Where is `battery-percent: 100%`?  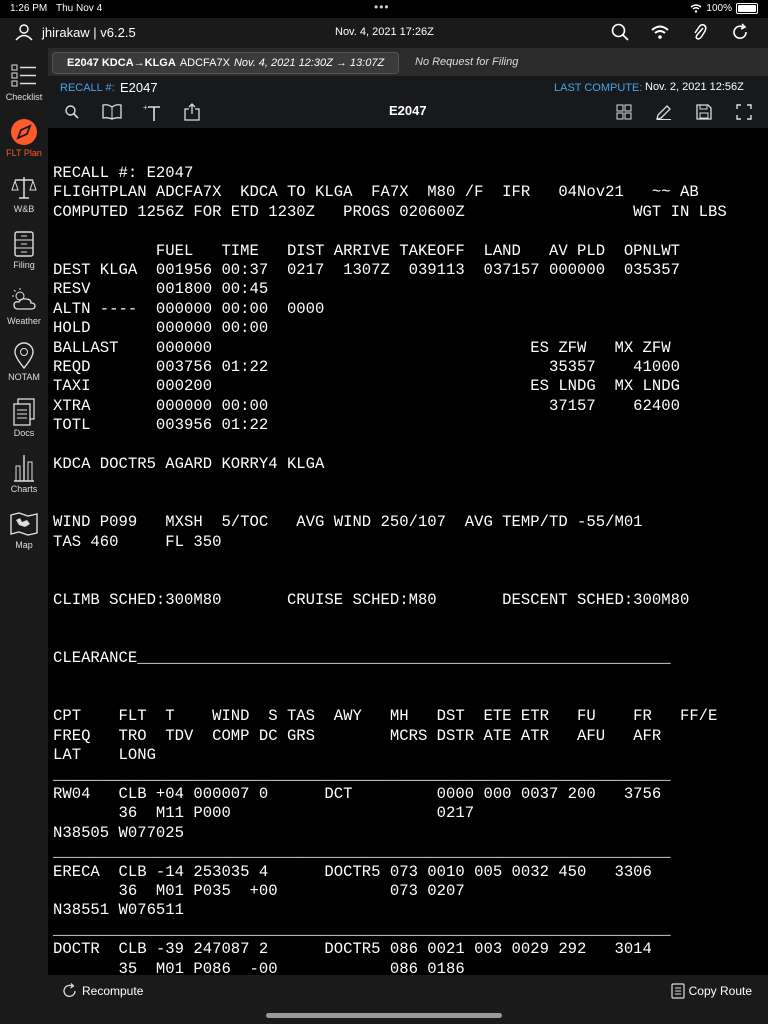 battery-percent: 100% is located at coordinates (719, 8).